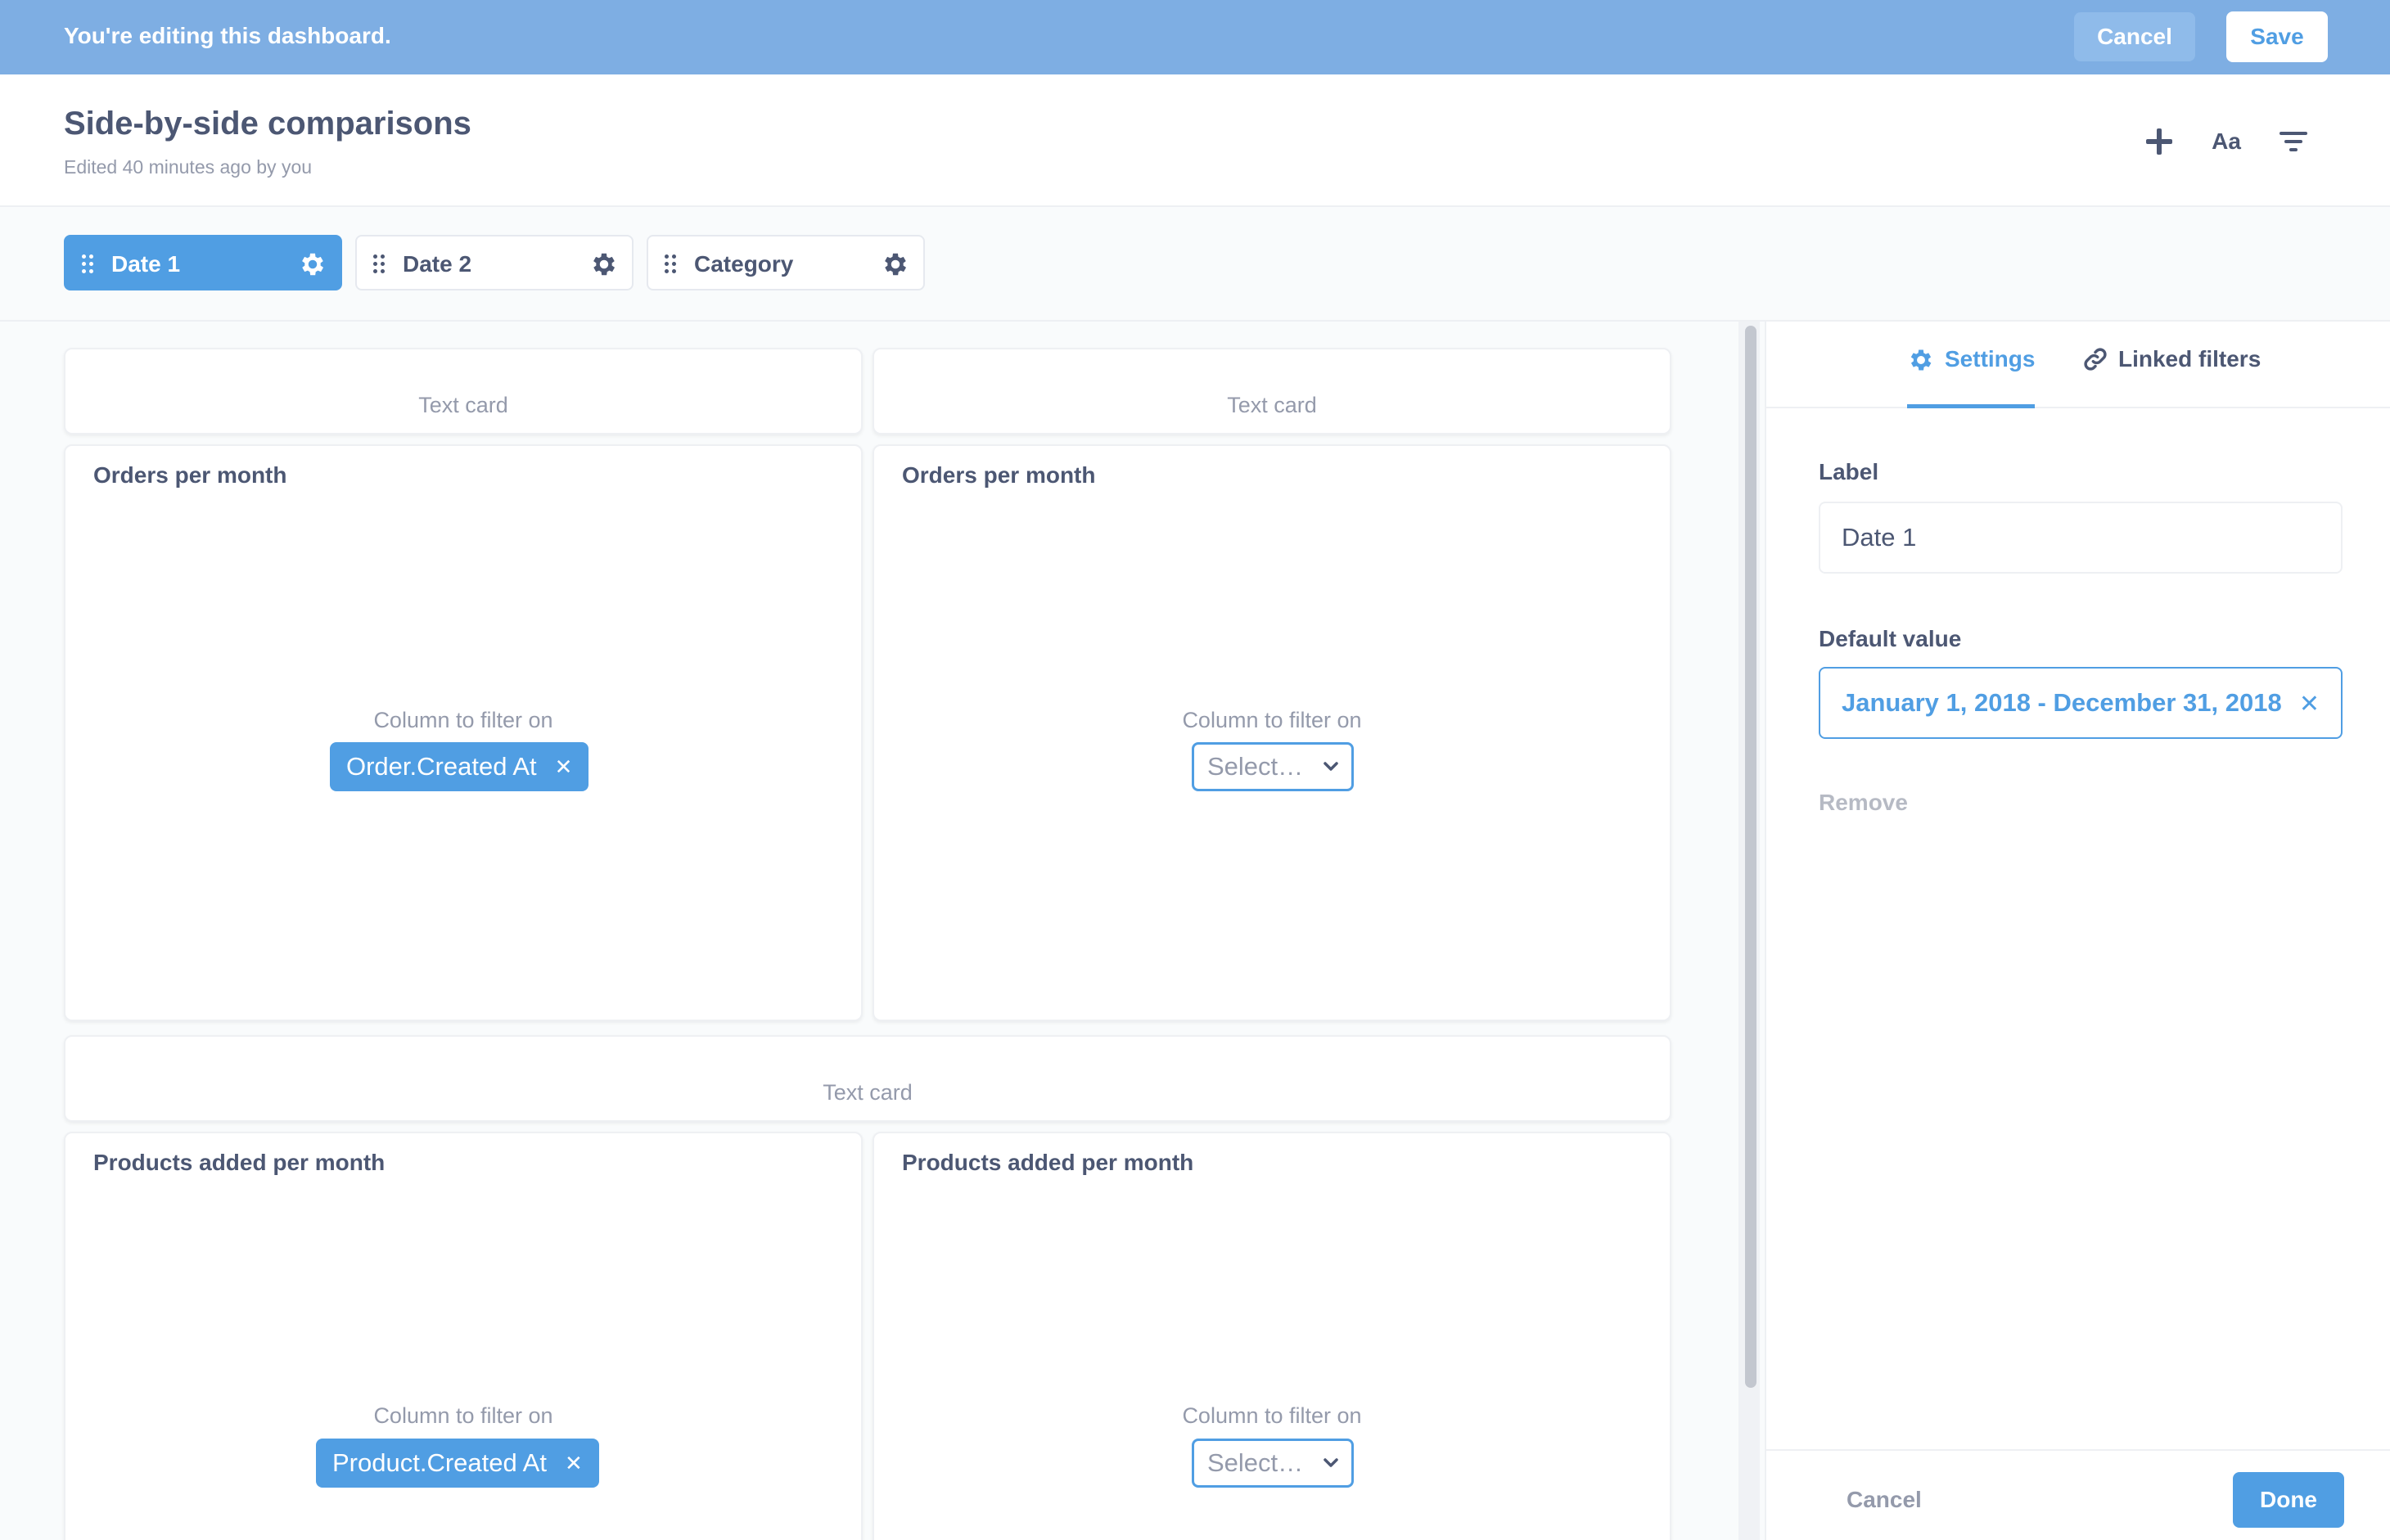  What do you see at coordinates (2135, 36) in the screenshot?
I see `cancel-edit-button: Cancel` at bounding box center [2135, 36].